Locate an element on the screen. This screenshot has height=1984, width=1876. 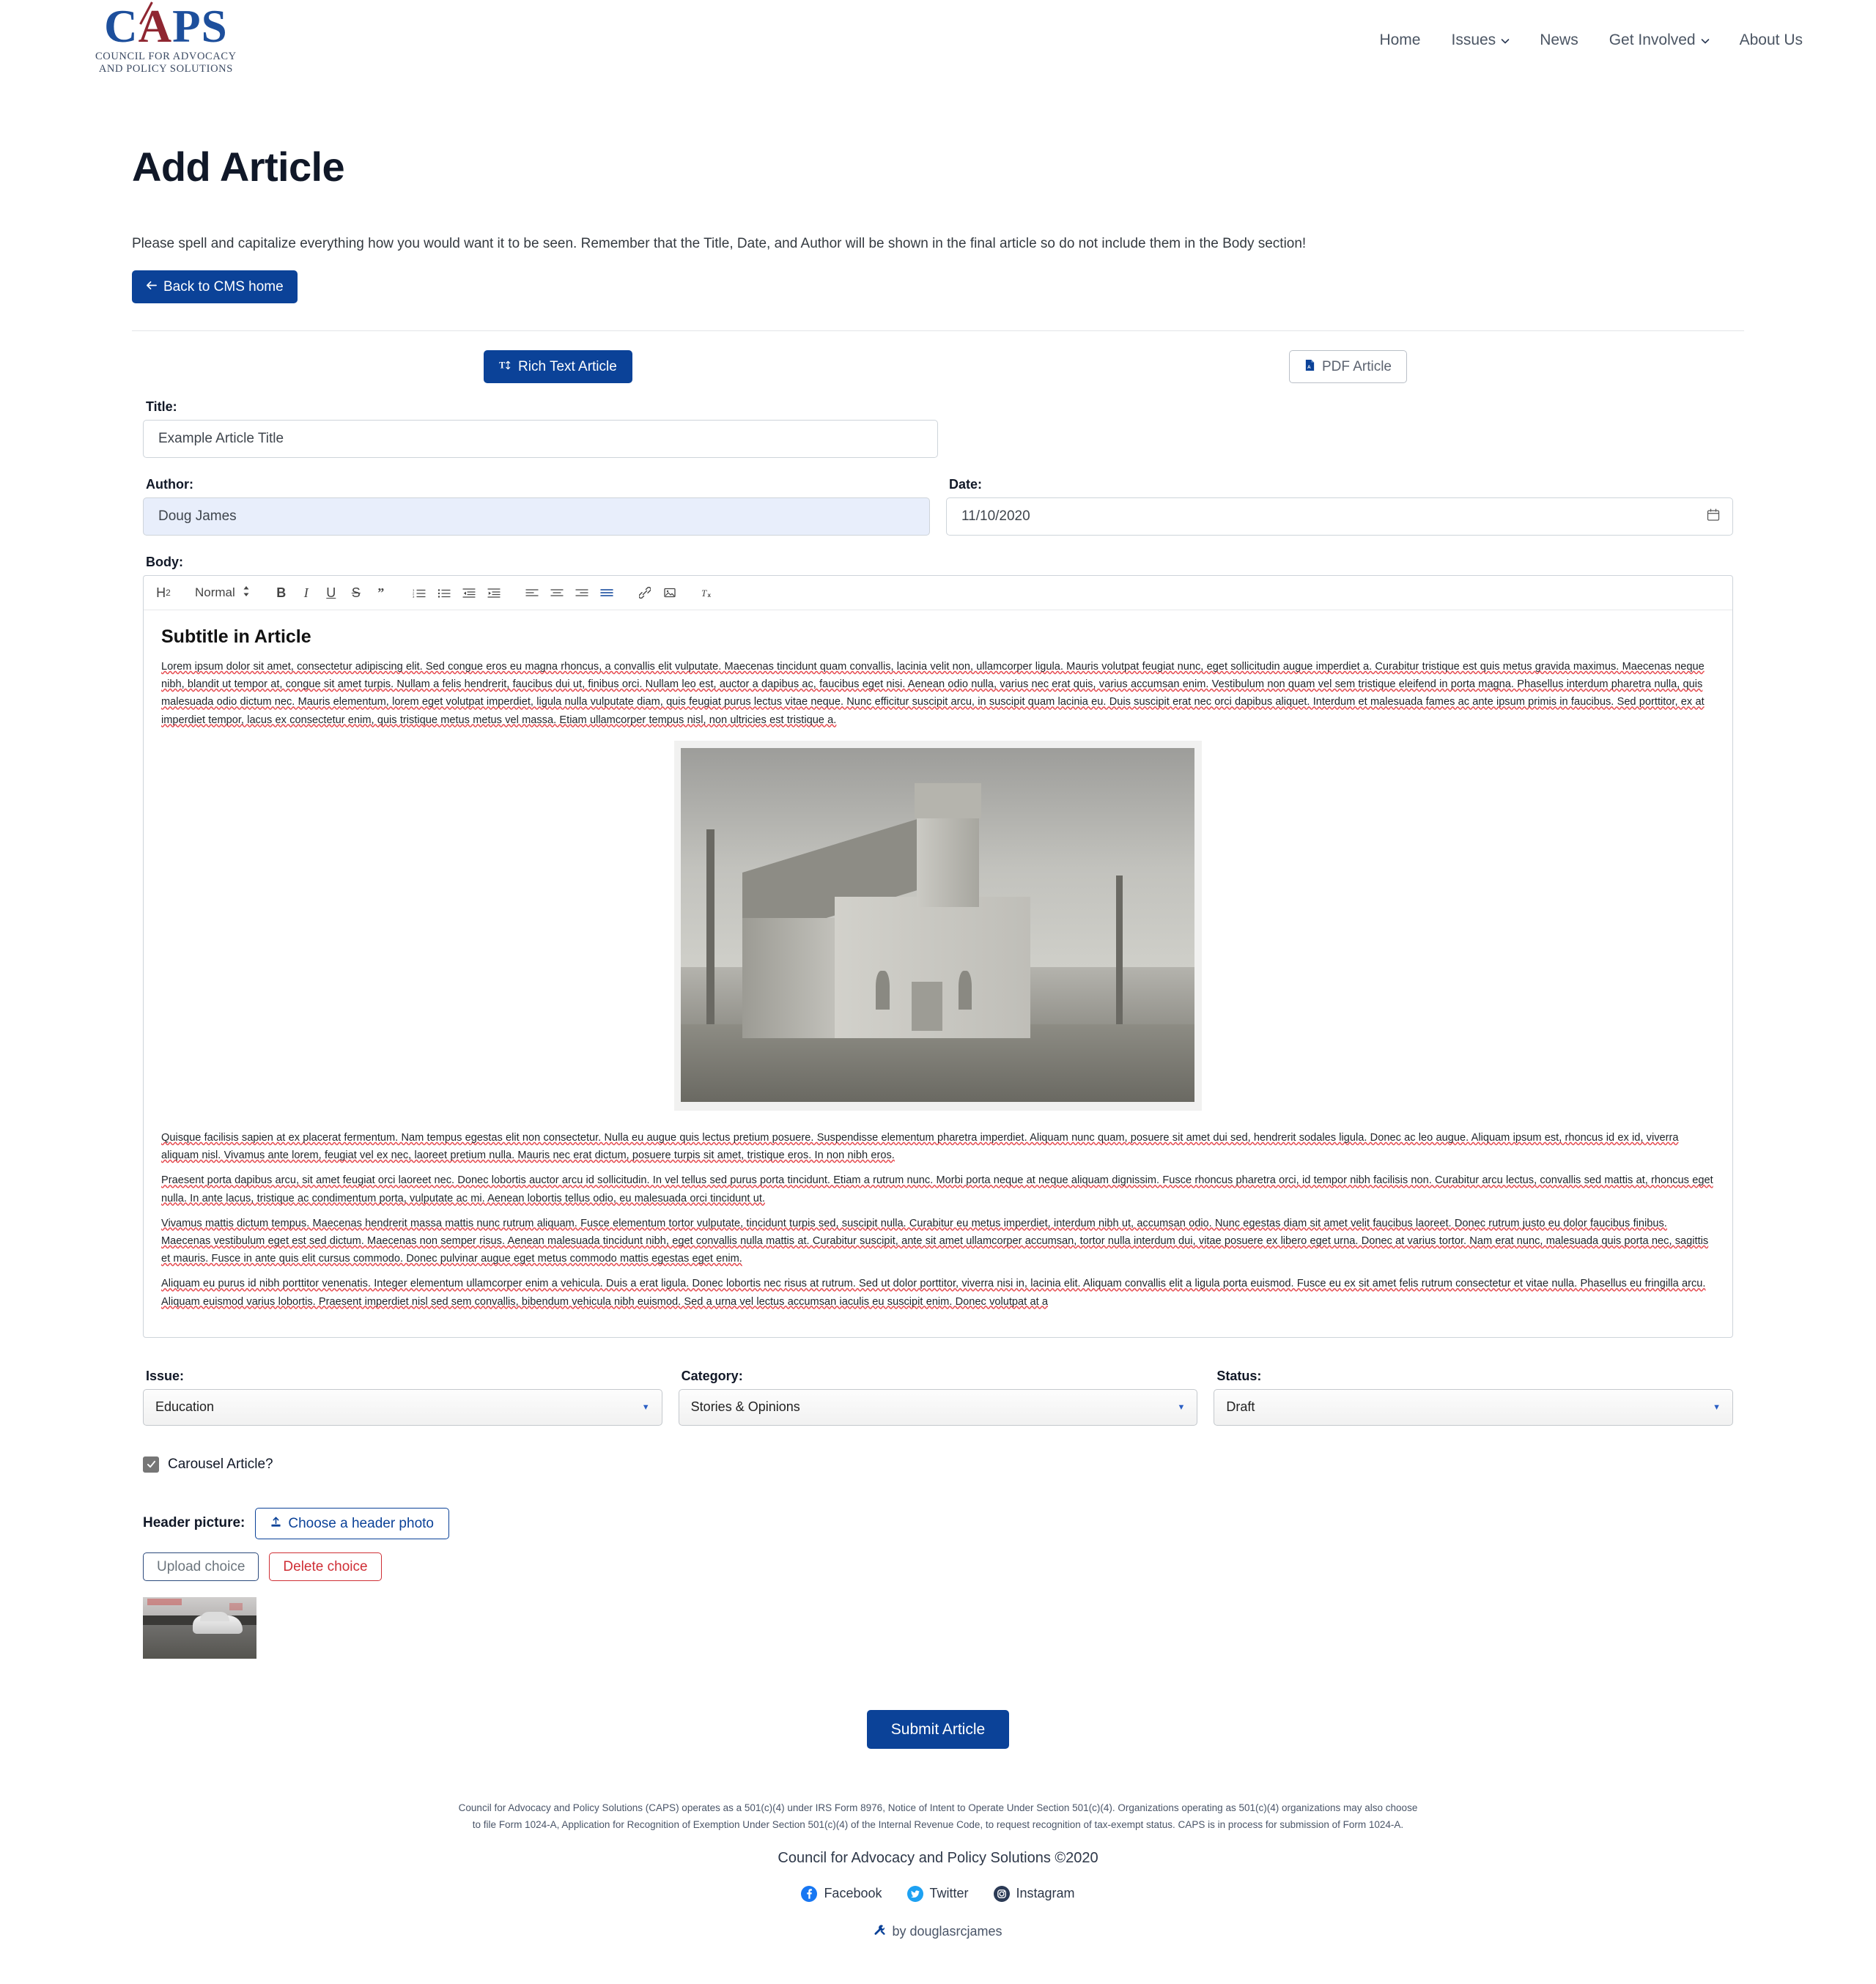
nav-item-news-label: News is located at coordinates (1559, 40).